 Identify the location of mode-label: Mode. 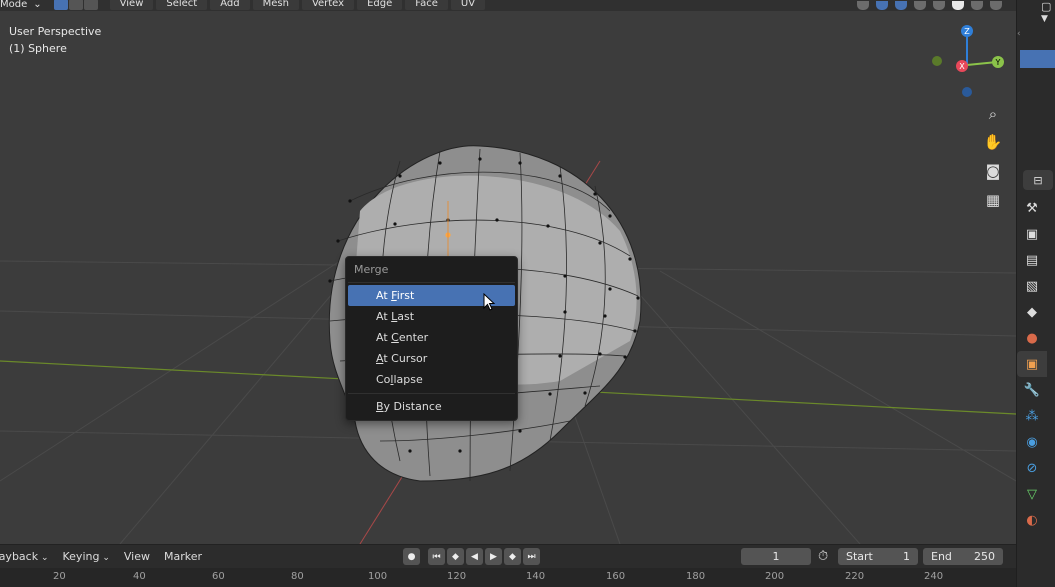
(14, 5).